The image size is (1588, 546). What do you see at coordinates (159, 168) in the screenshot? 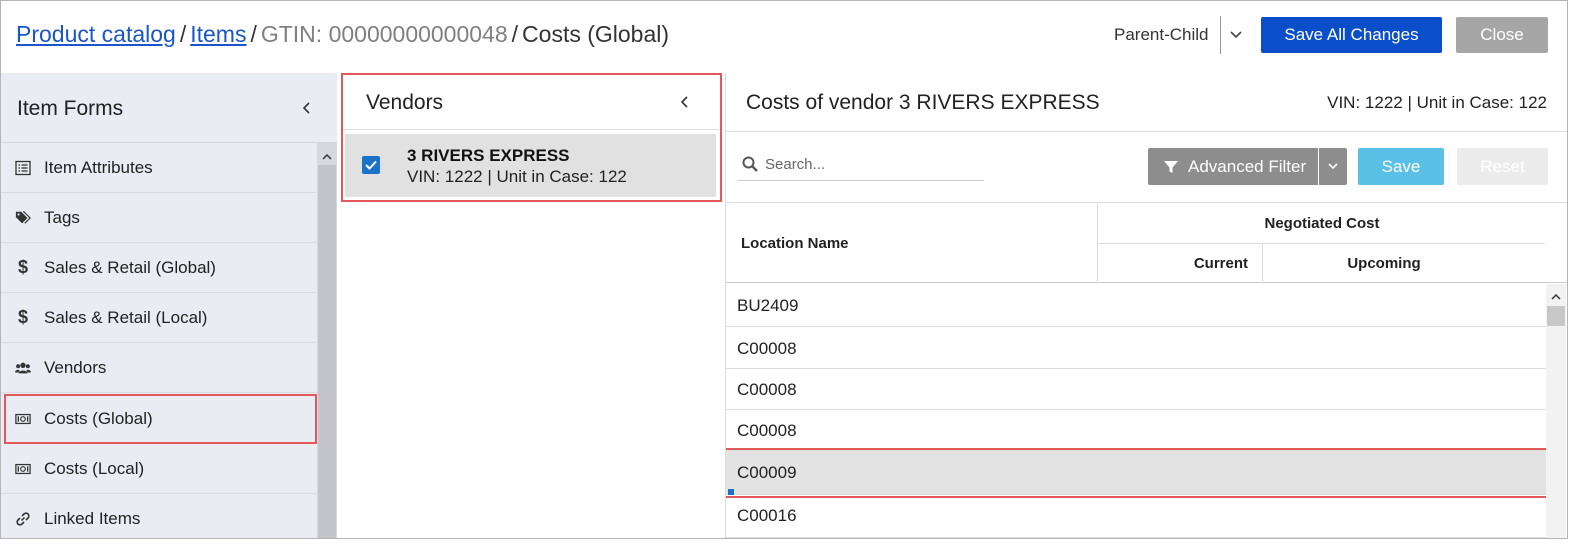
I see `sidebar-item-item-attributes: Item Attributes` at bounding box center [159, 168].